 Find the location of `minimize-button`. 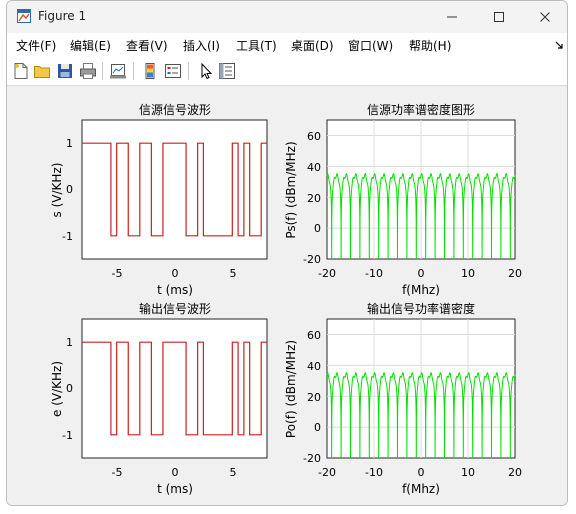

minimize-button is located at coordinates (452, 17).